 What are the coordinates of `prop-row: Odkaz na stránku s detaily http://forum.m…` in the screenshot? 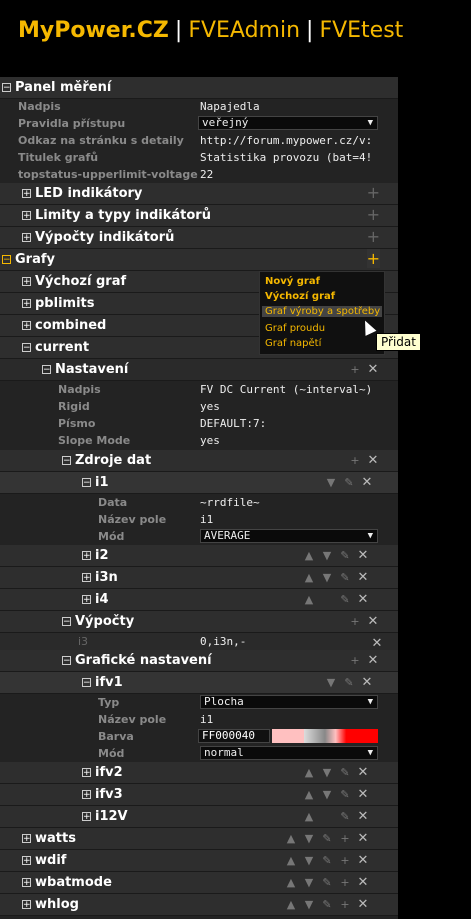 It's located at (199, 140).